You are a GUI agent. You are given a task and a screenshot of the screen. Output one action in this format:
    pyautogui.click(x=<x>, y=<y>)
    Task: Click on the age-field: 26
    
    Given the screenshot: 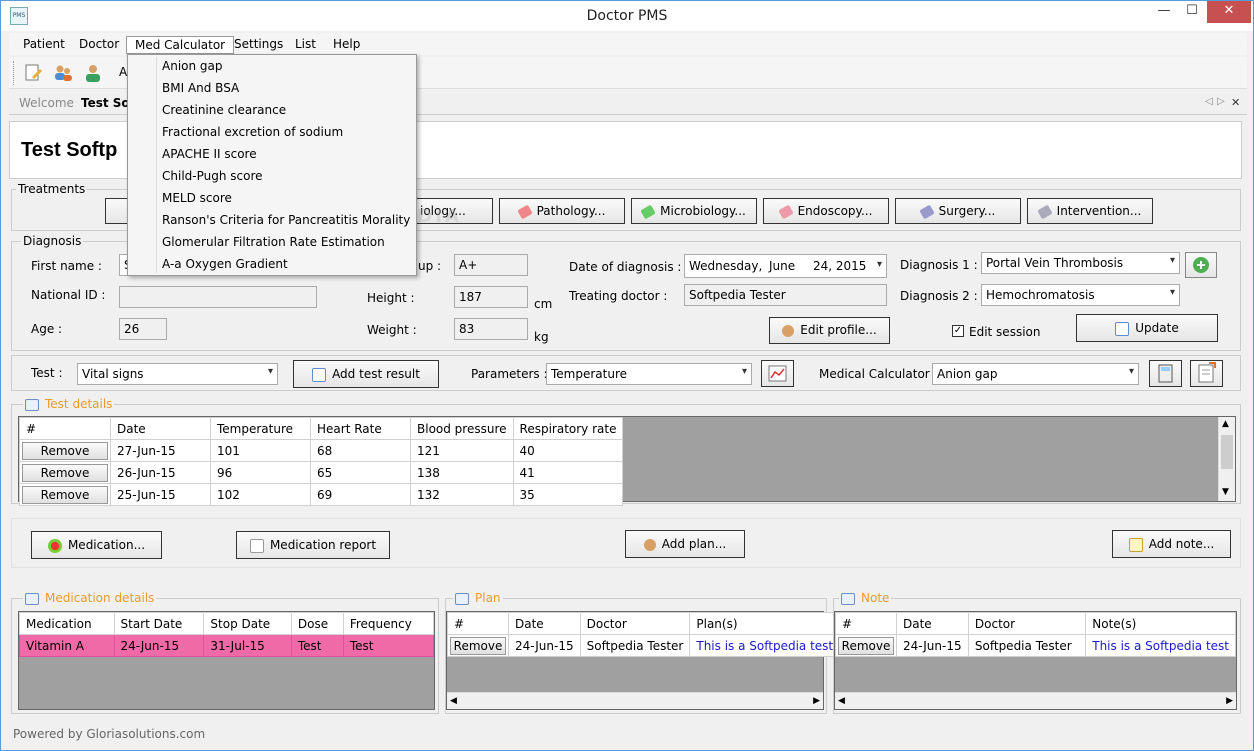 What is the action you would take?
    pyautogui.click(x=143, y=329)
    